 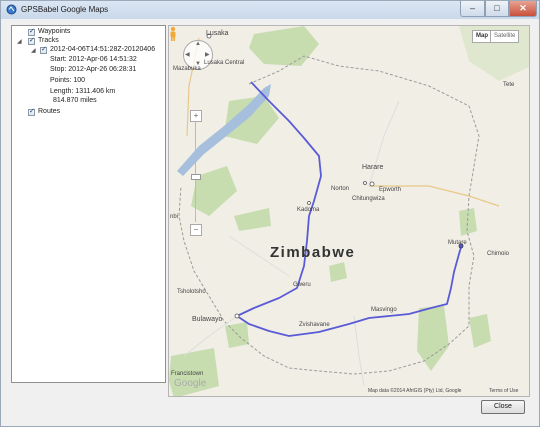 I want to click on minimize-button: –, so click(x=472, y=9).